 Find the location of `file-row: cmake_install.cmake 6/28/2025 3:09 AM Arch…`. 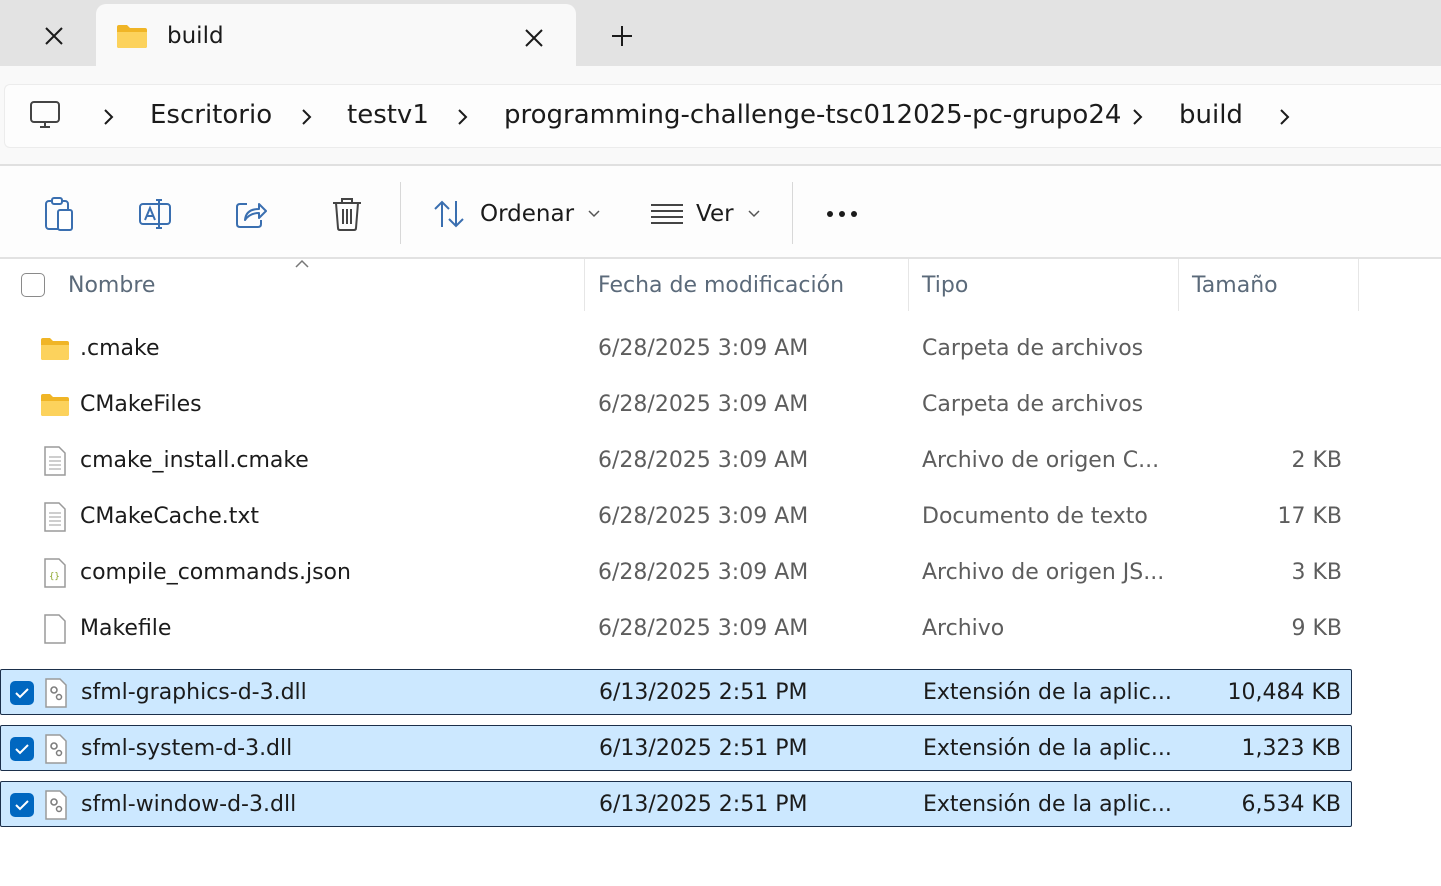

file-row: cmake_install.cmake 6/28/2025 3:09 AM Arch… is located at coordinates (676, 461).